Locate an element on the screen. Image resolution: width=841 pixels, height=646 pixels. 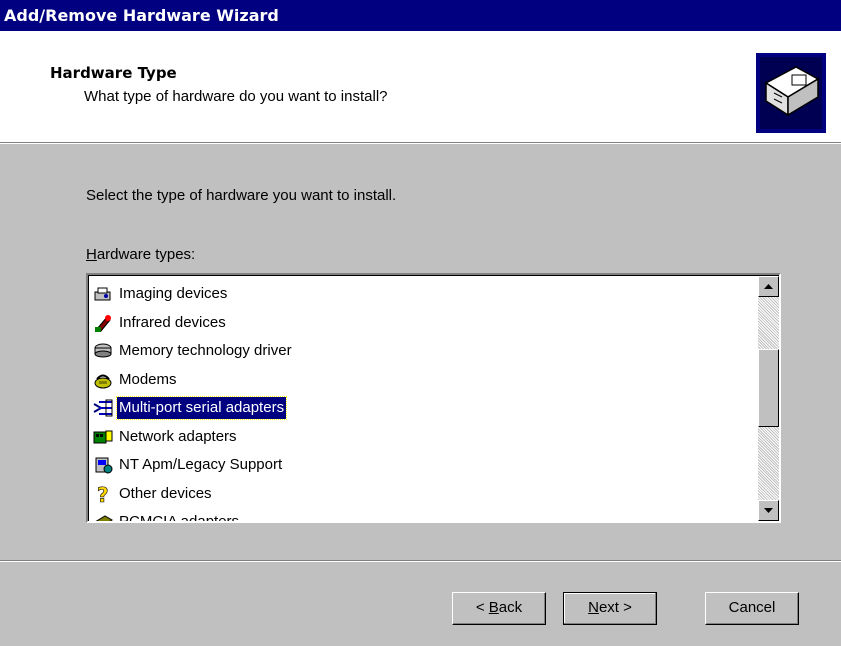
list-item-network-adapters: Network adapters is located at coordinates (418, 437).